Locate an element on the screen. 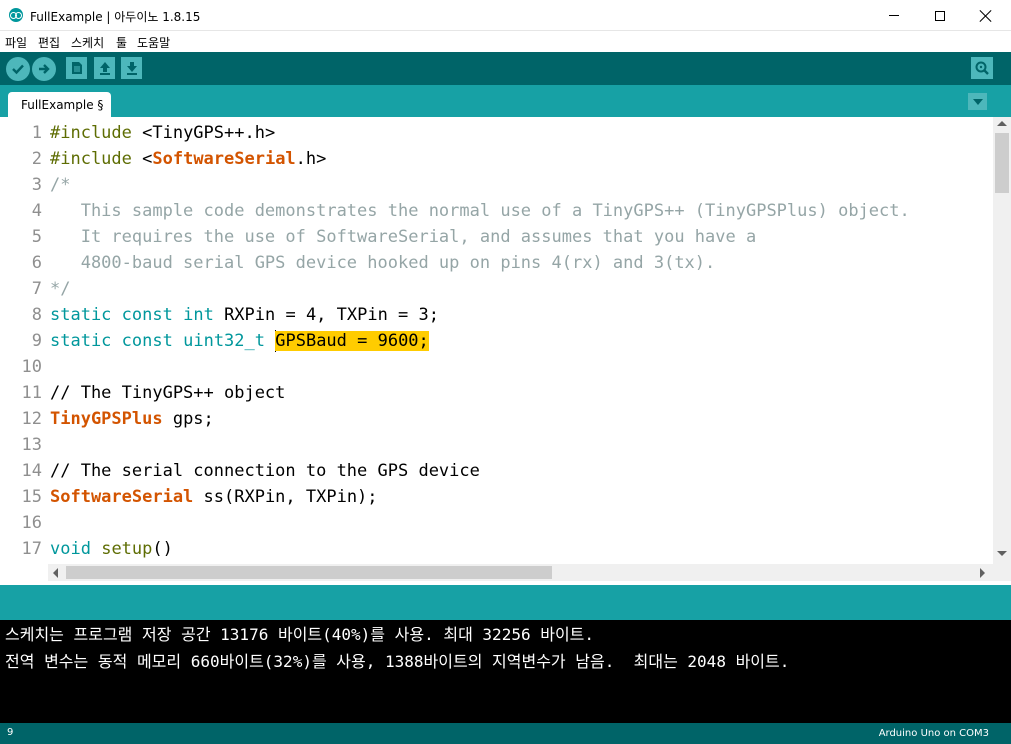  code-token: */ is located at coordinates (60, 289).